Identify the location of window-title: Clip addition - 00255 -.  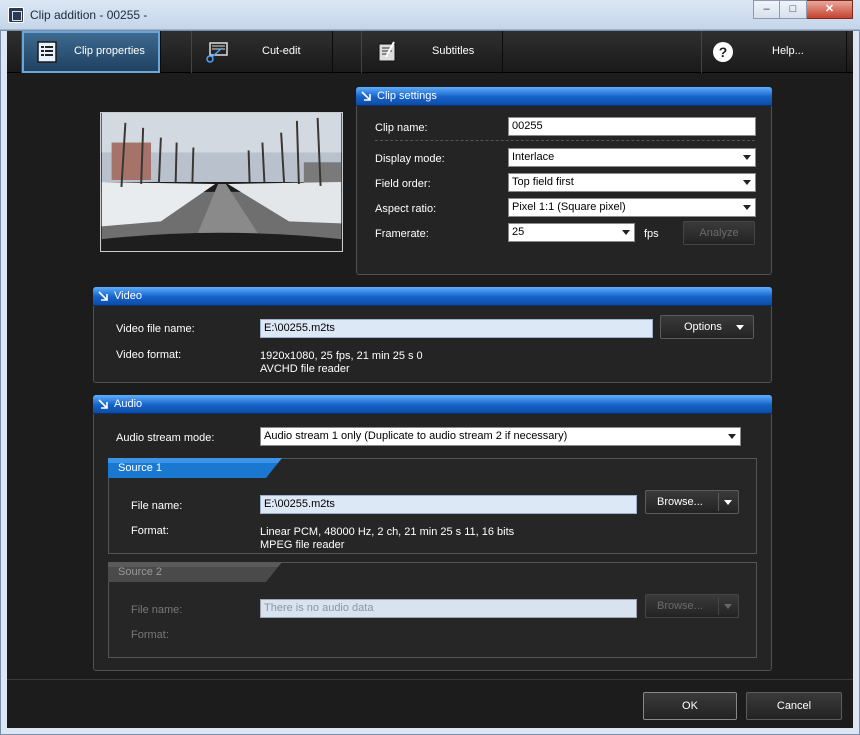
(89, 15).